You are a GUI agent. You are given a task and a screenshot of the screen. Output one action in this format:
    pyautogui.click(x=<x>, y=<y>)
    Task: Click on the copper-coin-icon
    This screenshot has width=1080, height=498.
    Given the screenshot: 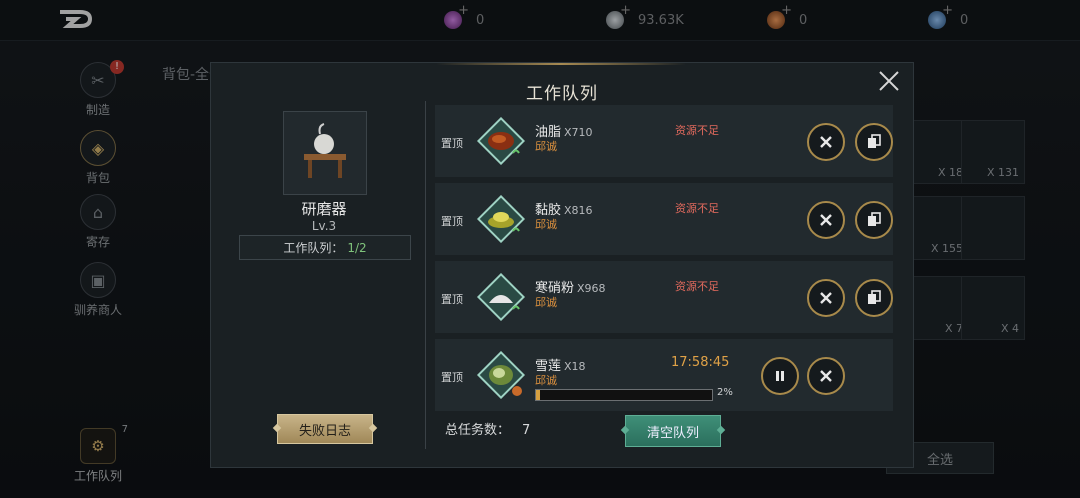 What is the action you would take?
    pyautogui.click(x=779, y=16)
    